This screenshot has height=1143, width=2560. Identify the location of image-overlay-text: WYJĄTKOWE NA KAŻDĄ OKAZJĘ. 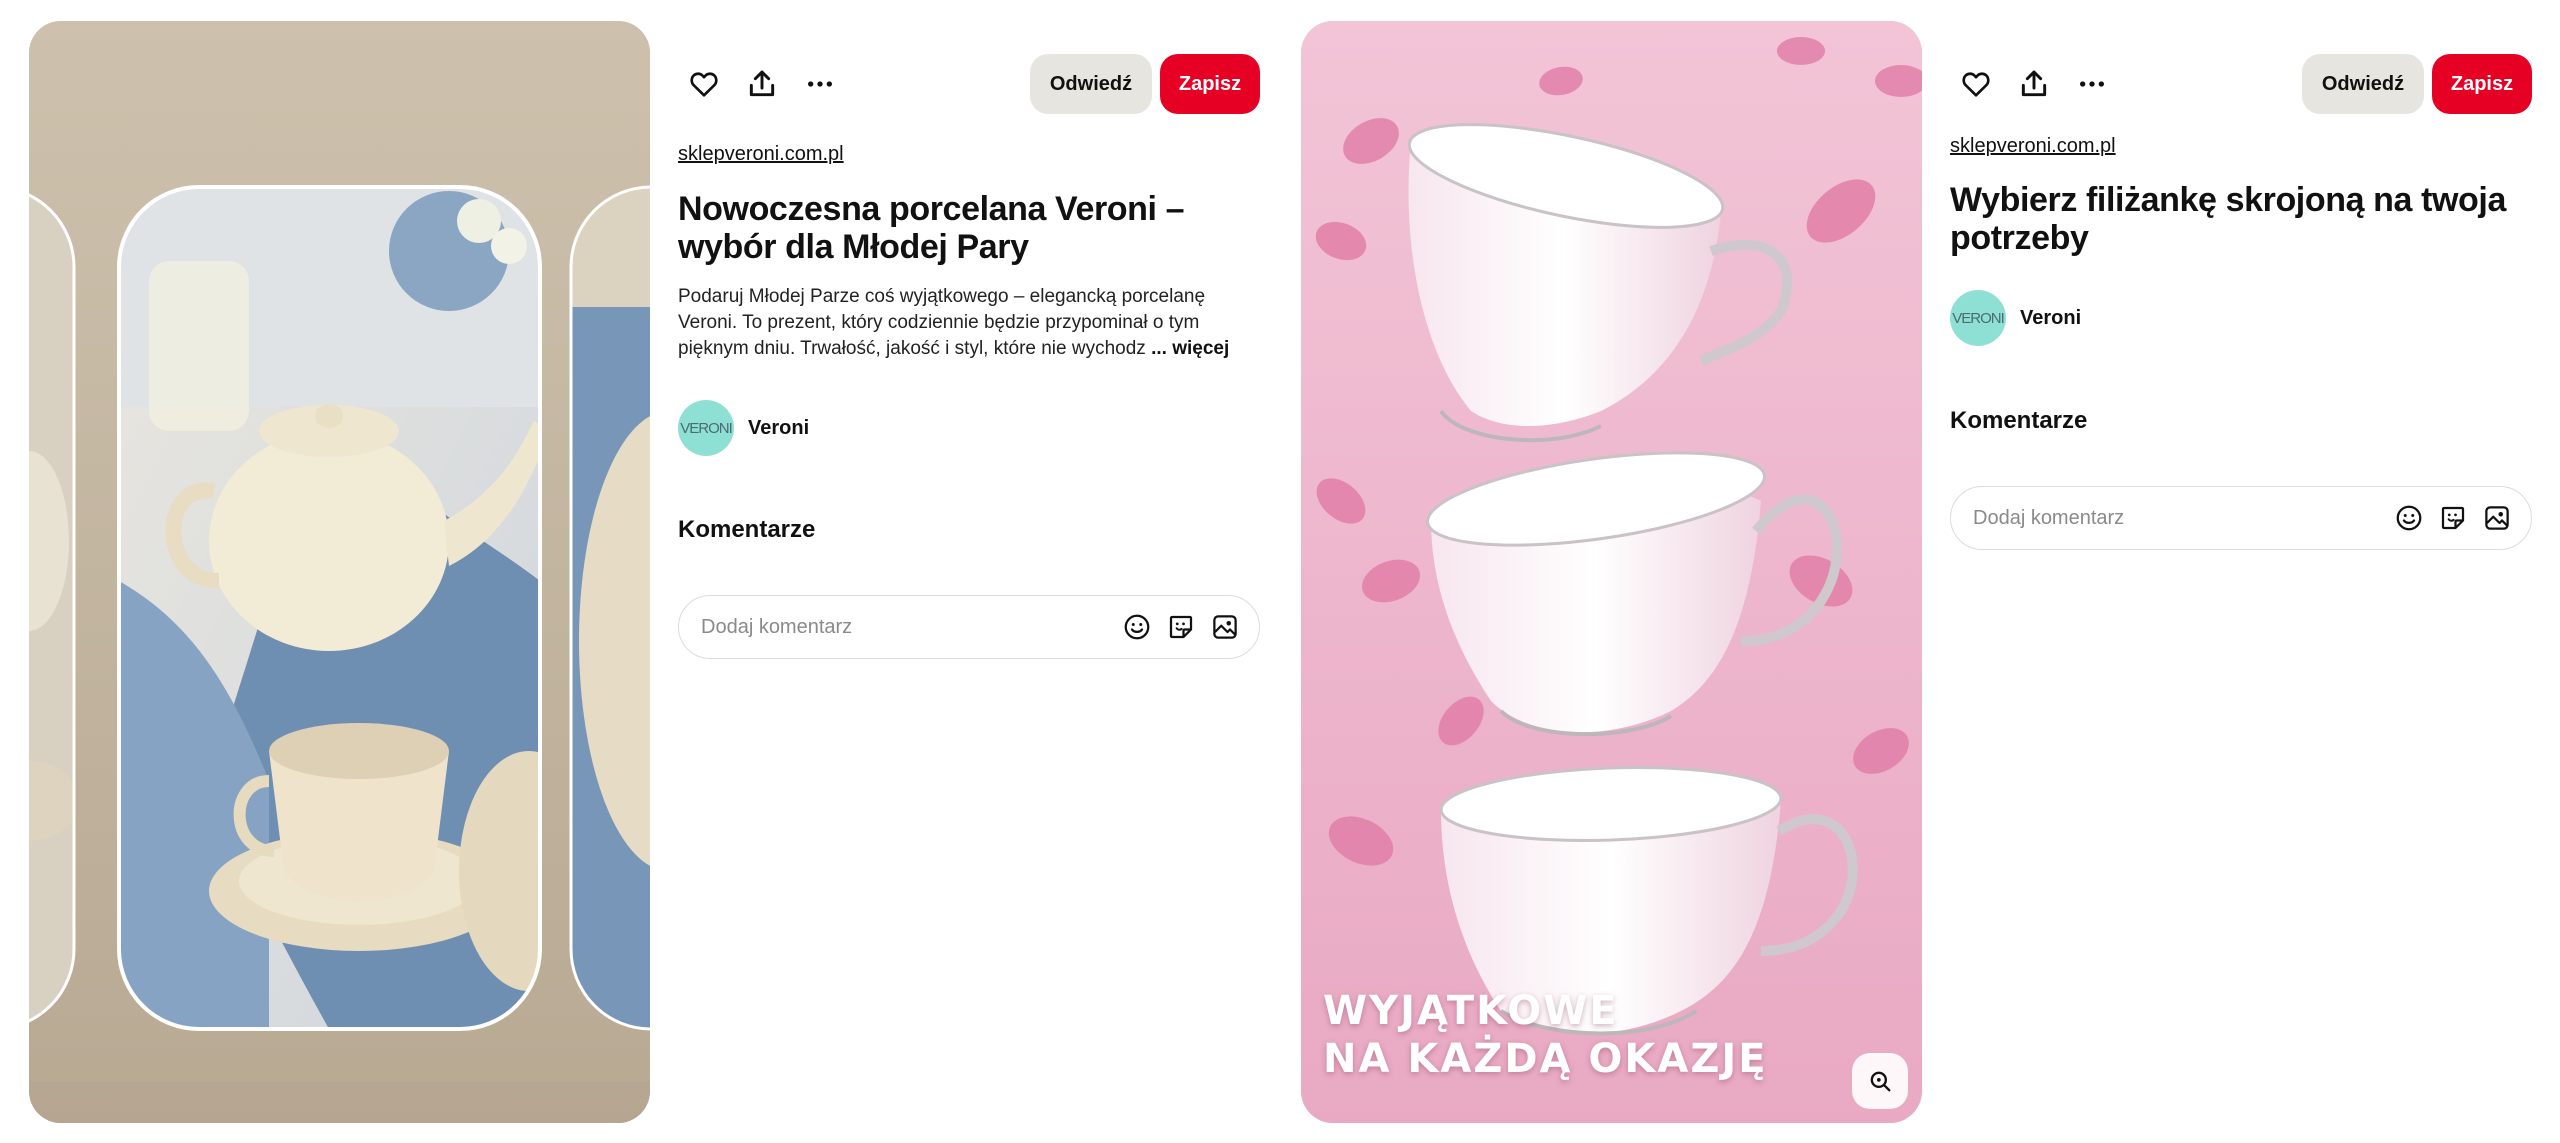
(1545, 1035).